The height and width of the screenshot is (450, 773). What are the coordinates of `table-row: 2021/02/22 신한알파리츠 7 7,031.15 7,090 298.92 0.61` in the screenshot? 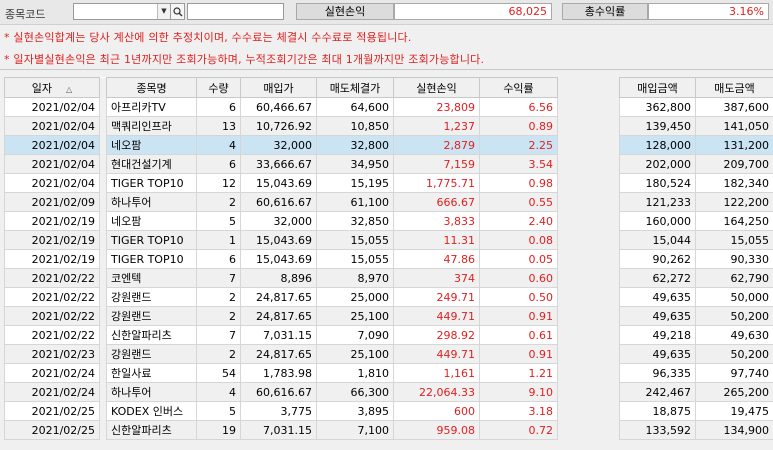 It's located at (281, 335).